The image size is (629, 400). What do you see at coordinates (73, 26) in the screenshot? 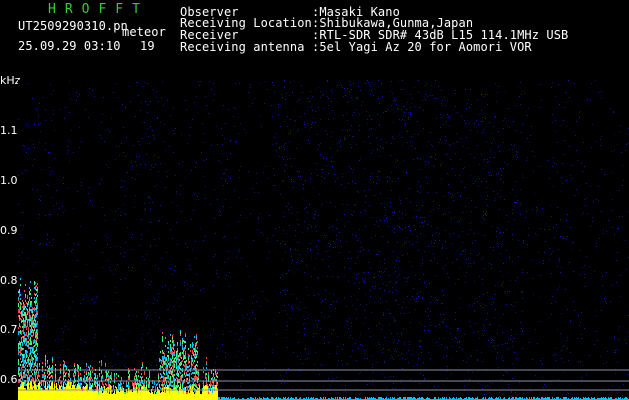
I see `file-name: UT2509290310.pn` at bounding box center [73, 26].